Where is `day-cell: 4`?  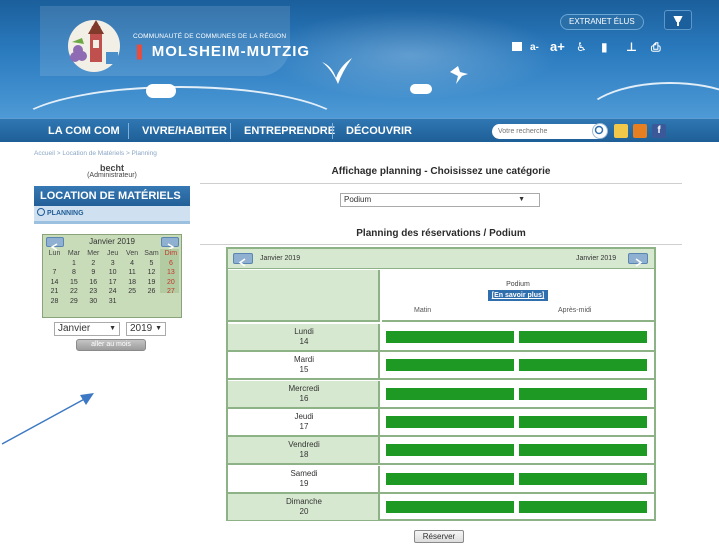 day-cell: 4 is located at coordinates (132, 264).